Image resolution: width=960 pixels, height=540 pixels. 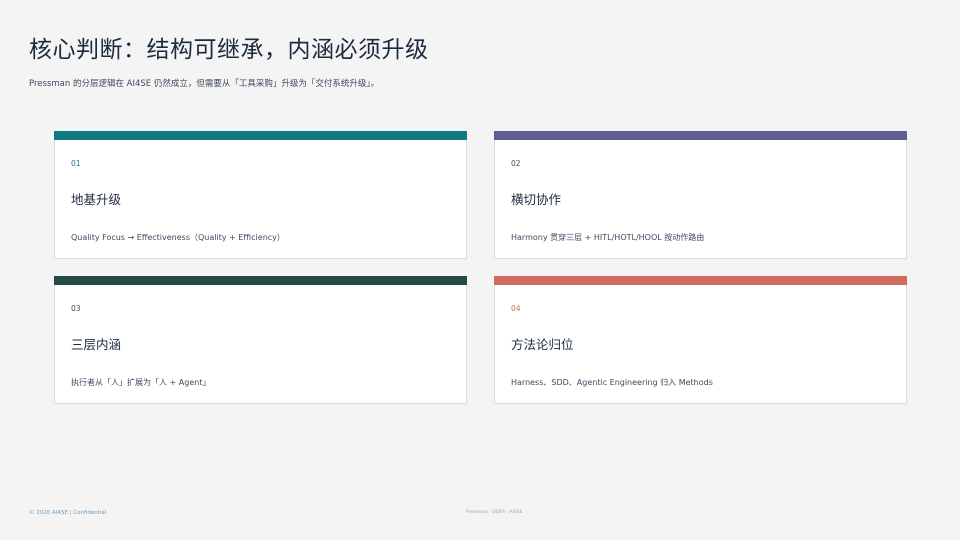 I want to click on card-number: 01, so click(x=76, y=163).